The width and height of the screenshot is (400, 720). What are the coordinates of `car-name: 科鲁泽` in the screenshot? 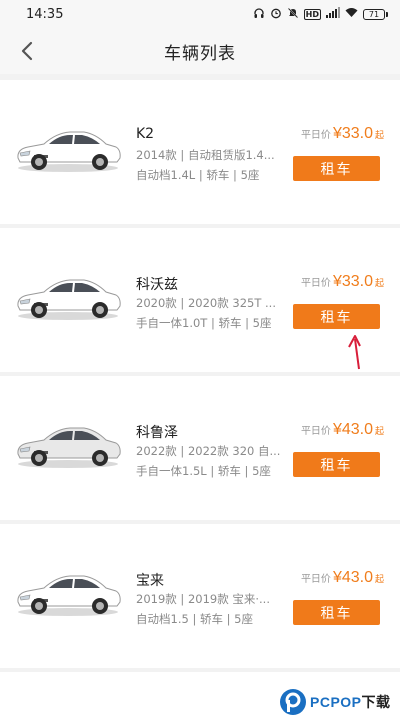 It's located at (157, 433).